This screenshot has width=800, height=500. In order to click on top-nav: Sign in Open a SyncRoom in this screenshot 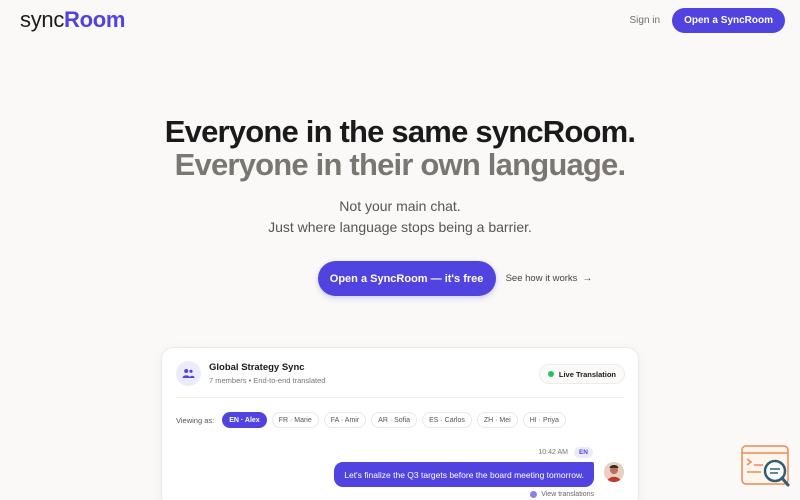, I will do `click(707, 20)`.